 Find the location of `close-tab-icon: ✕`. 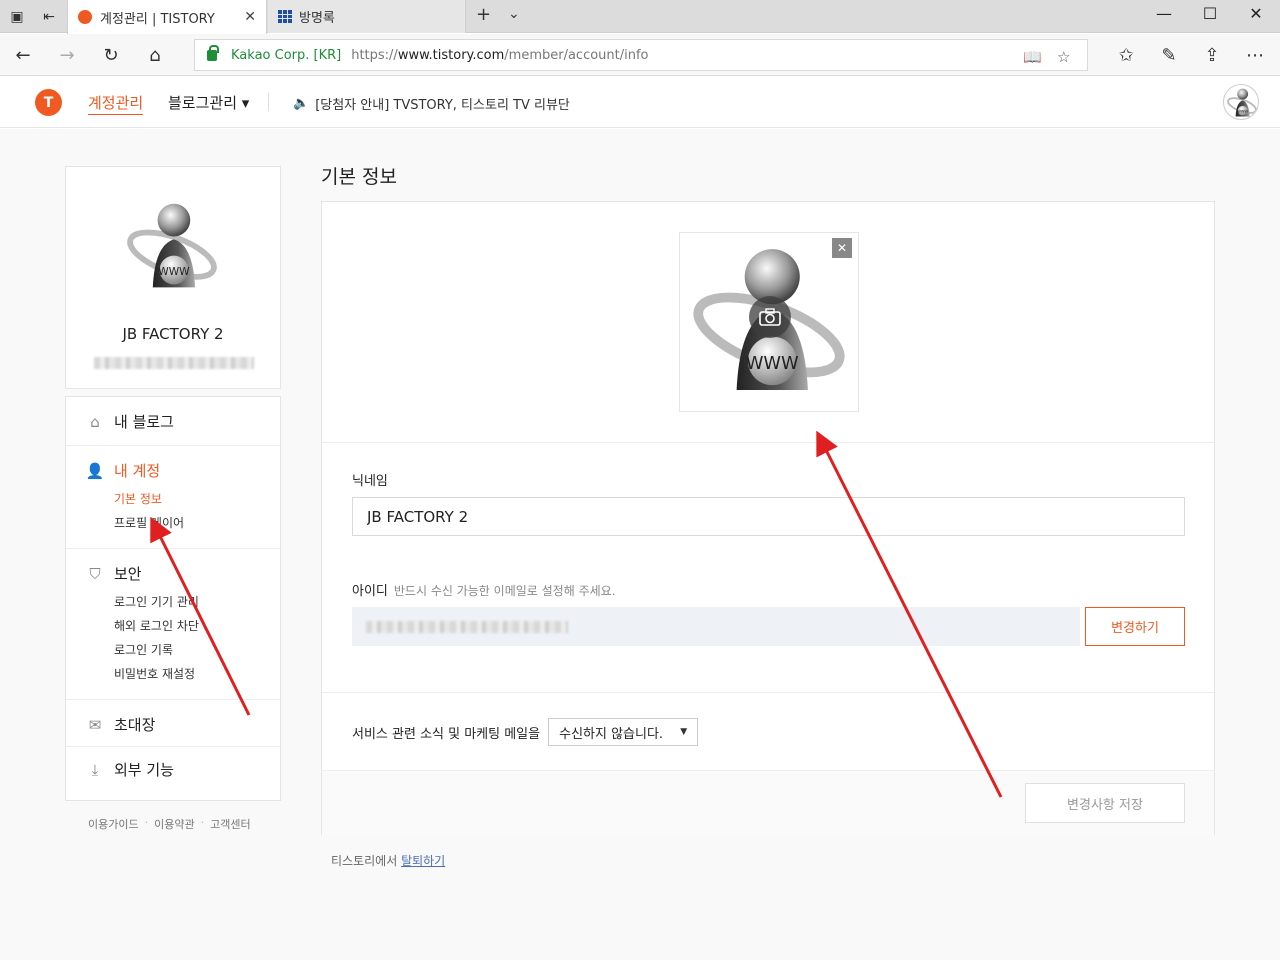

close-tab-icon: ✕ is located at coordinates (250, 17).